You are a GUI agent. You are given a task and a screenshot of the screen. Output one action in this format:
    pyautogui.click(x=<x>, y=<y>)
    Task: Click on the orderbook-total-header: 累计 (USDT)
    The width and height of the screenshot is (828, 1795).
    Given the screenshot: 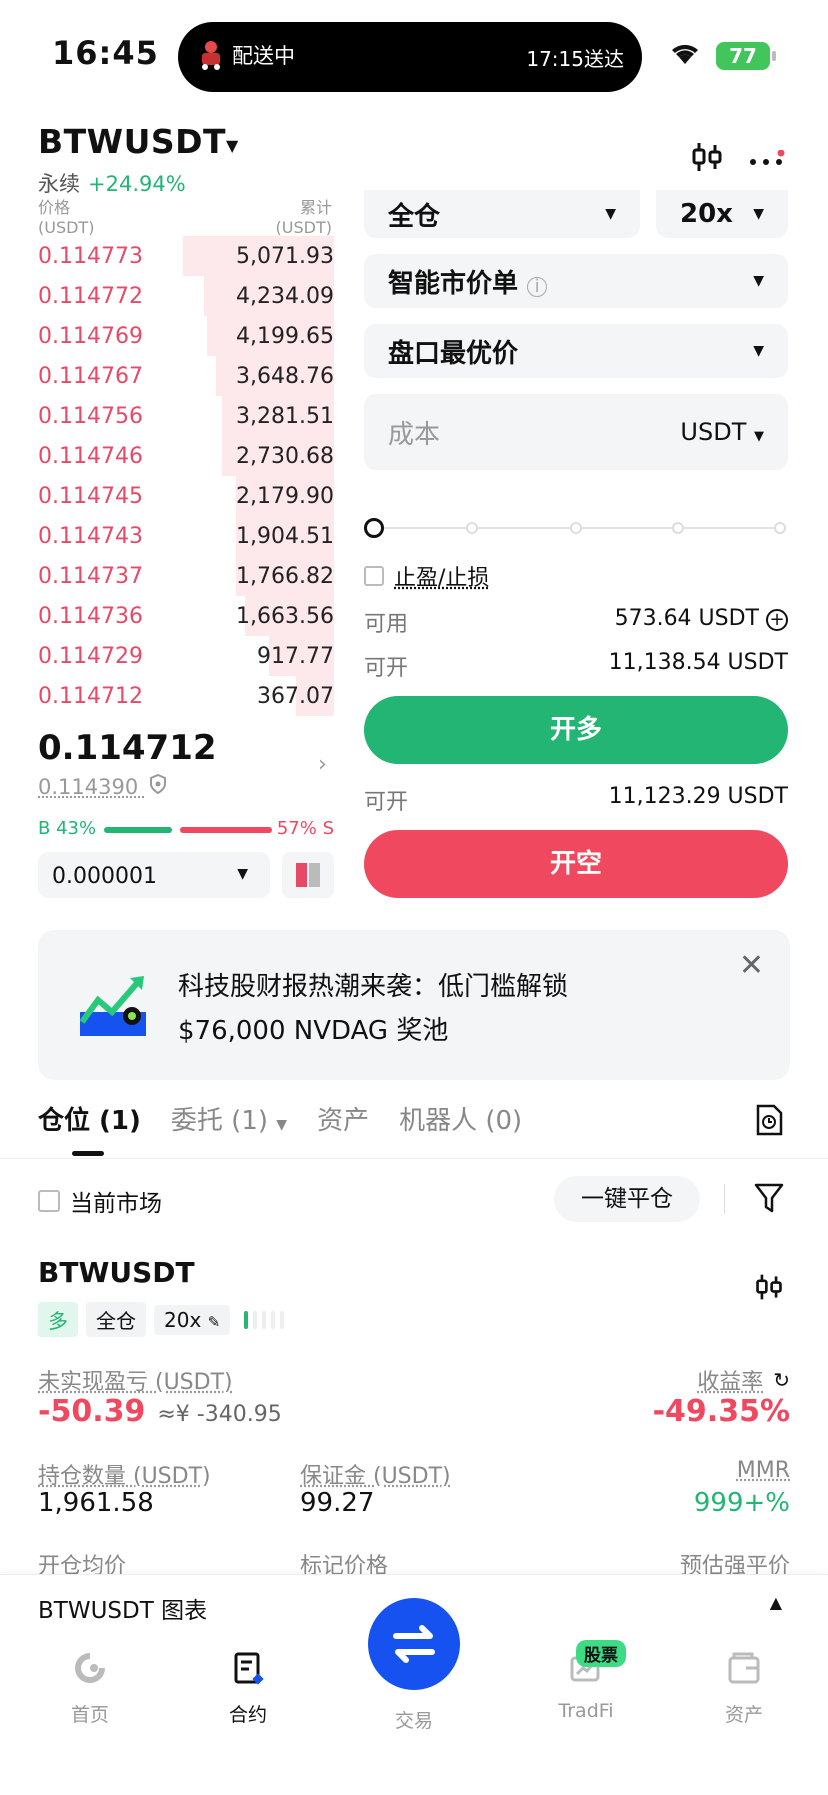 What is the action you would take?
    pyautogui.click(x=288, y=218)
    